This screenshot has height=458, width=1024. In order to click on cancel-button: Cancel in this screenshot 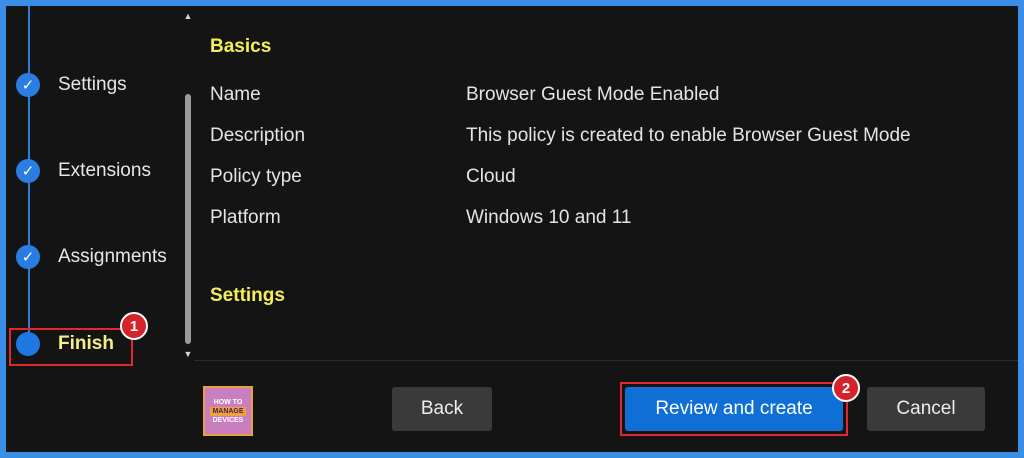, I will do `click(926, 409)`.